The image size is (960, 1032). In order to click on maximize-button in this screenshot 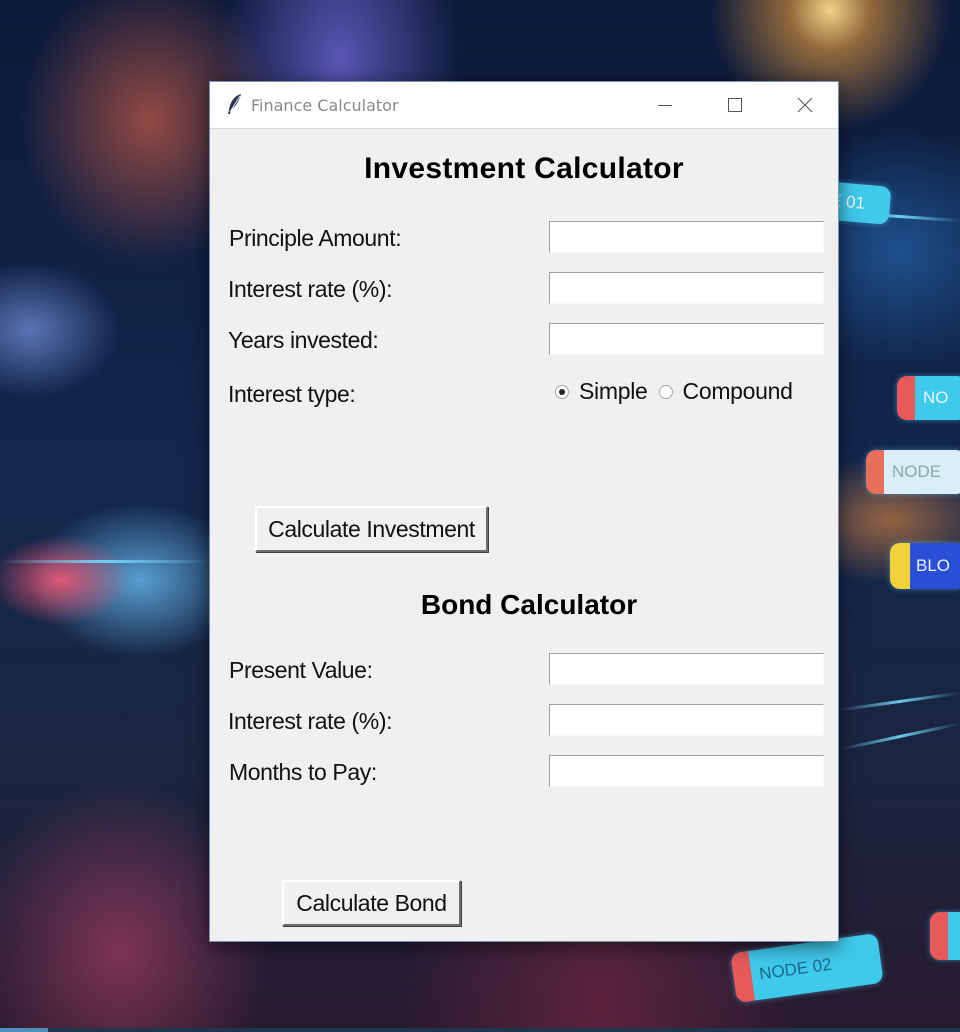, I will do `click(735, 105)`.